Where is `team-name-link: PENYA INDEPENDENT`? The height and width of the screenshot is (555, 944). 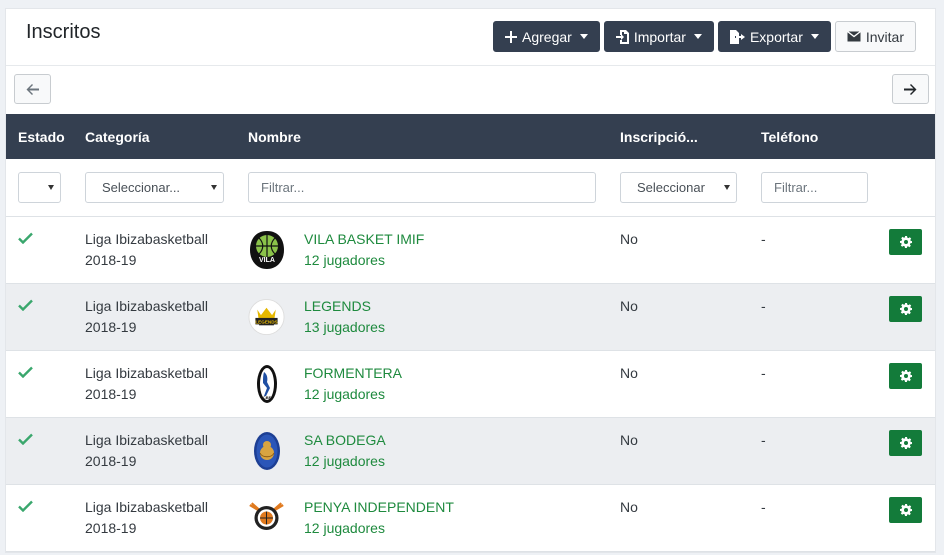
team-name-link: PENYA INDEPENDENT is located at coordinates (379, 507).